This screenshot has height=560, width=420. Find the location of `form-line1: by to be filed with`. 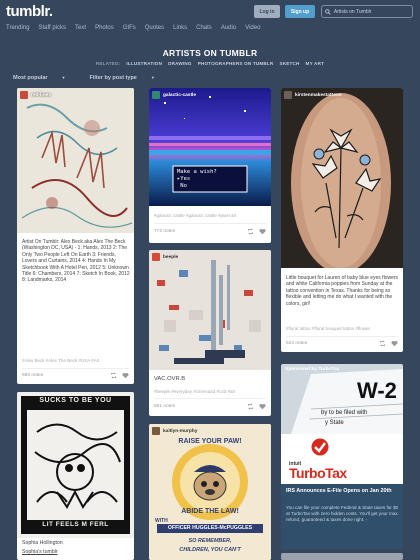

form-line1: by to be filed with is located at coordinates (344, 413).